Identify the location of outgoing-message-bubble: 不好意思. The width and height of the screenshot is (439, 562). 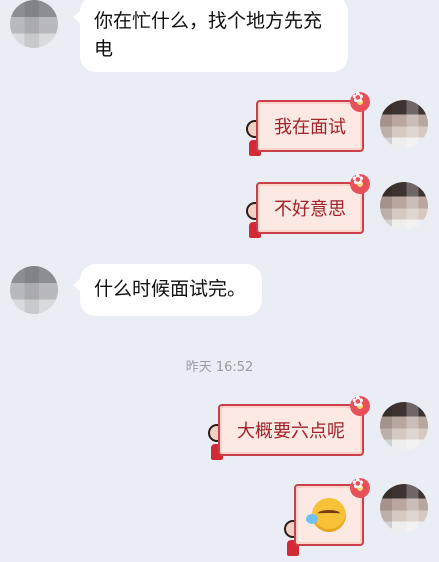
(310, 208).